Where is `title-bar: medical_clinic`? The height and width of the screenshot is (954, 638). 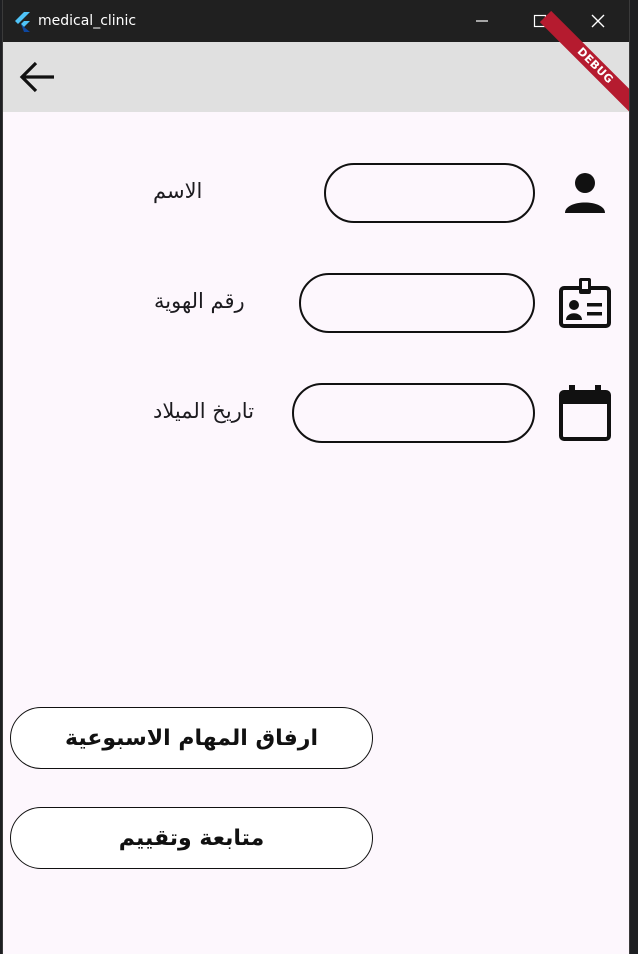
title-bar: medical_clinic is located at coordinates (316, 21).